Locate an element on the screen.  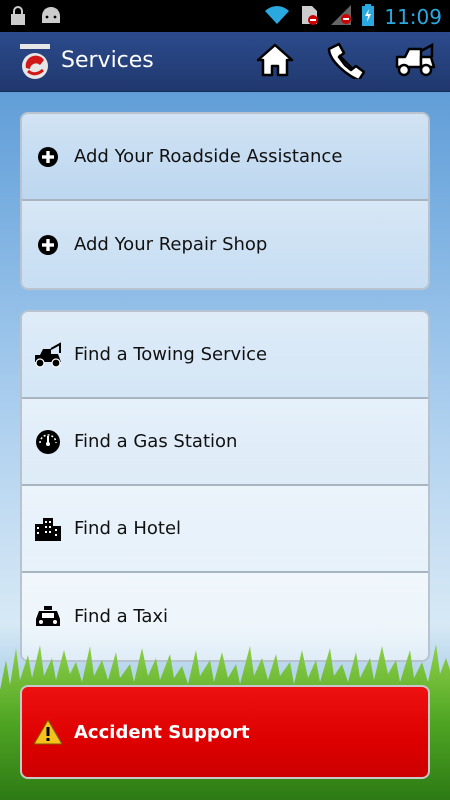
status-bar: 11:09 is located at coordinates (225, 16).